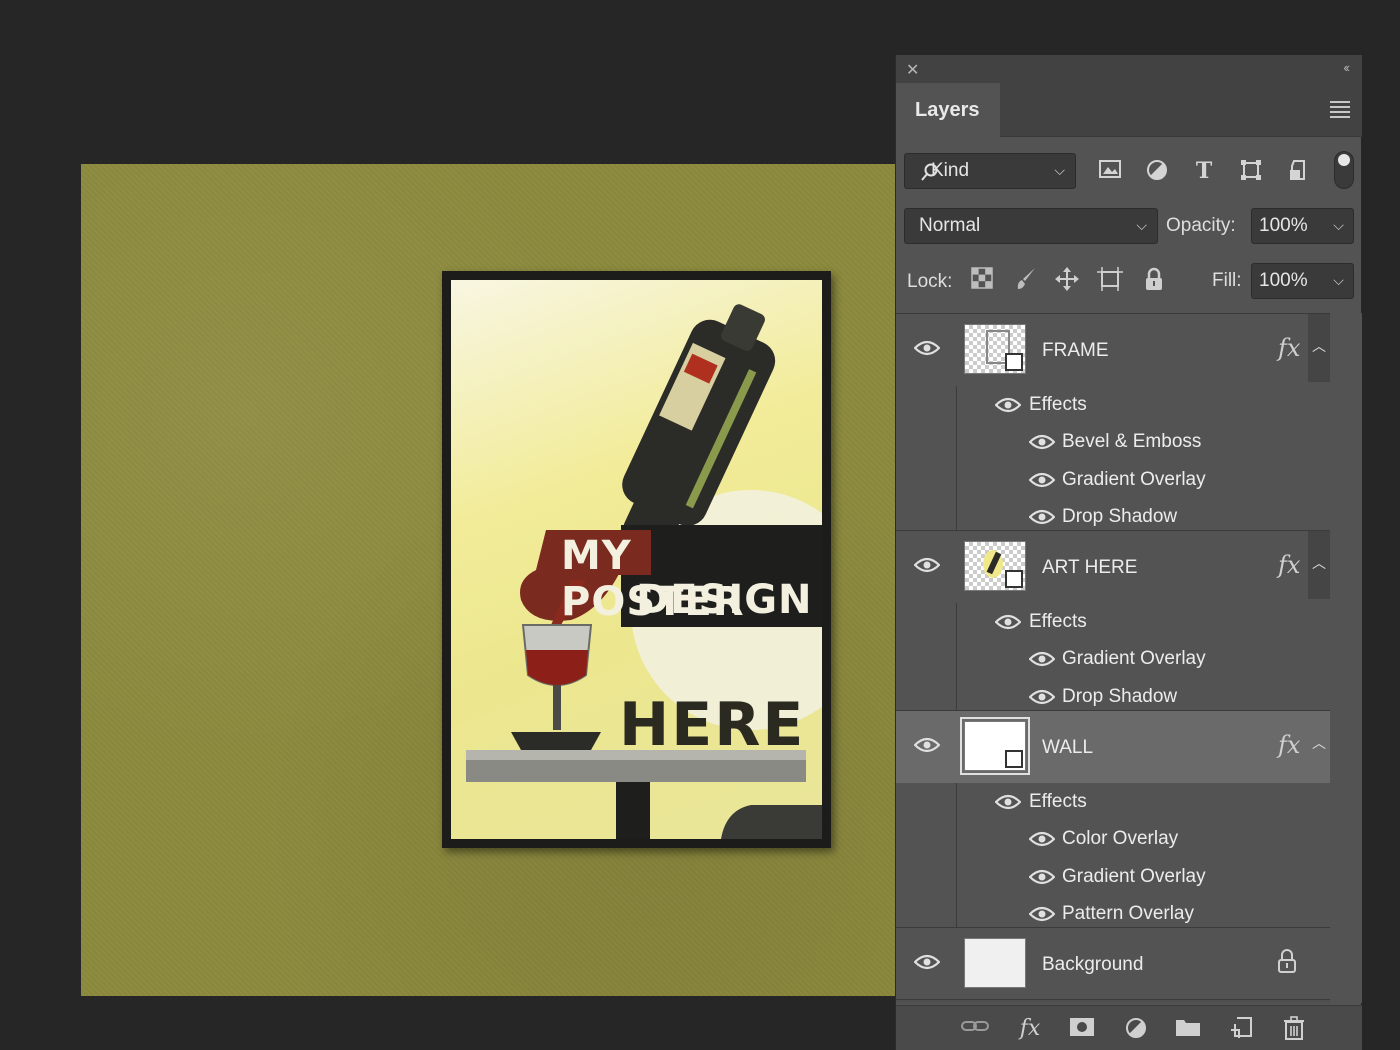 The width and height of the screenshot is (1400, 1050). I want to click on layer-name: Background, so click(1092, 965).